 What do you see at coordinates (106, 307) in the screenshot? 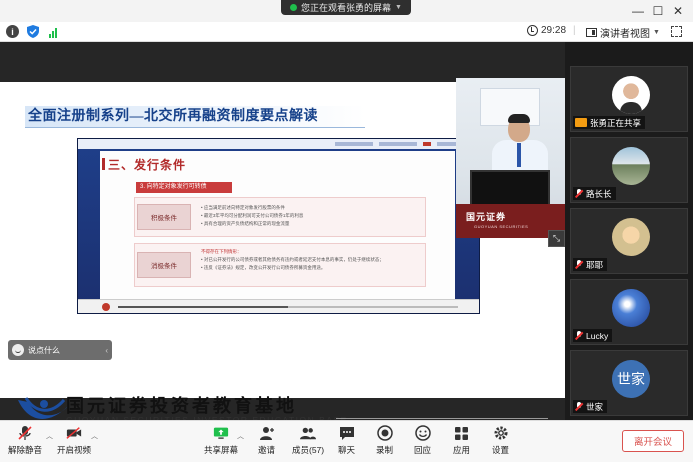
I see `playback-knob` at bounding box center [106, 307].